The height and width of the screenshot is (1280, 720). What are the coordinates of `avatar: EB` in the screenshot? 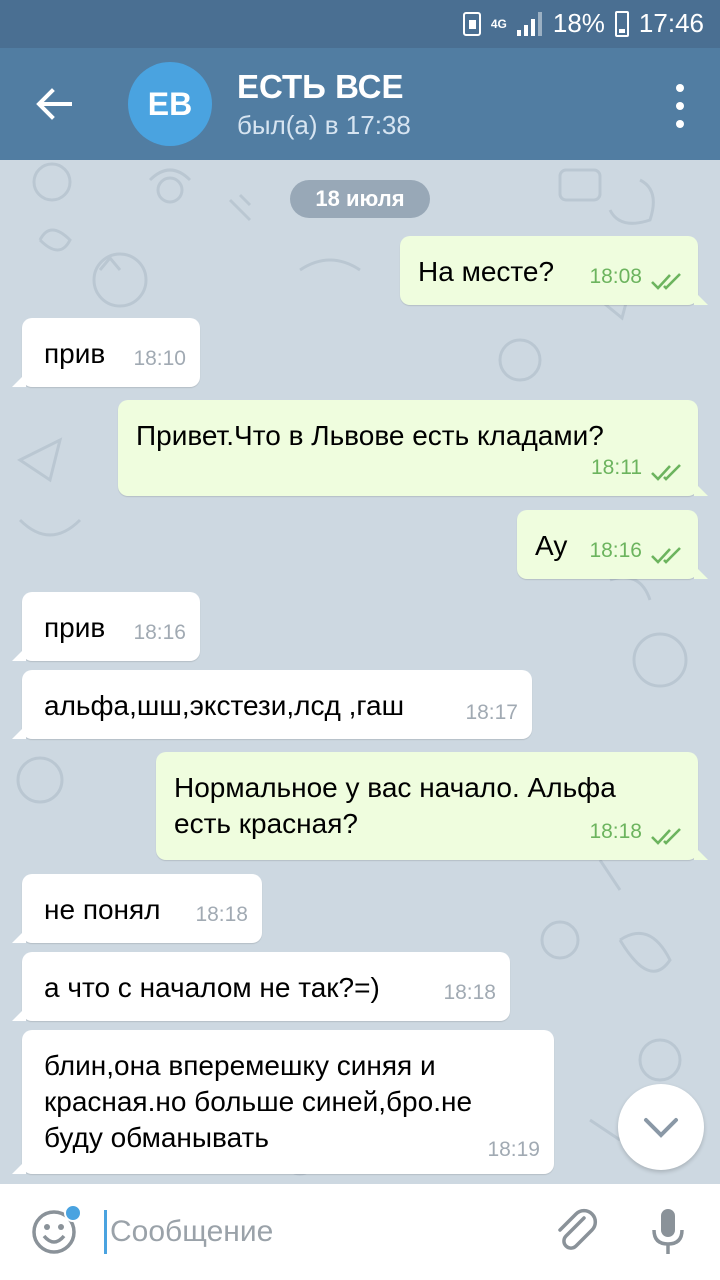 It's located at (170, 104).